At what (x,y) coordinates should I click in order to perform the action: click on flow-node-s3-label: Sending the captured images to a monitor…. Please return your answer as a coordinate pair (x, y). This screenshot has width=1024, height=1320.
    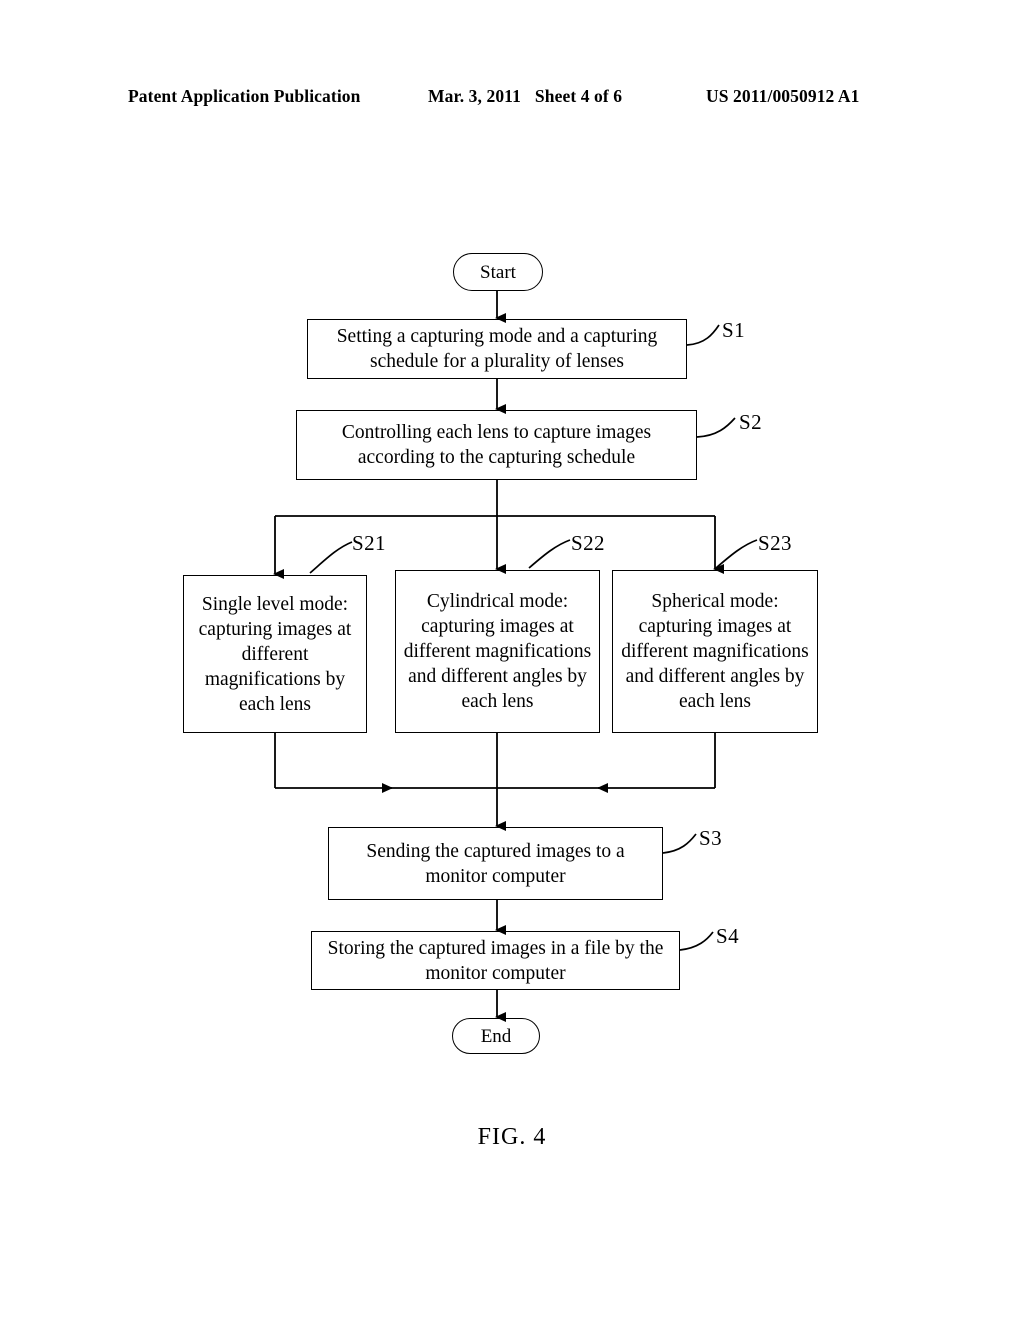
    Looking at the image, I should click on (495, 863).